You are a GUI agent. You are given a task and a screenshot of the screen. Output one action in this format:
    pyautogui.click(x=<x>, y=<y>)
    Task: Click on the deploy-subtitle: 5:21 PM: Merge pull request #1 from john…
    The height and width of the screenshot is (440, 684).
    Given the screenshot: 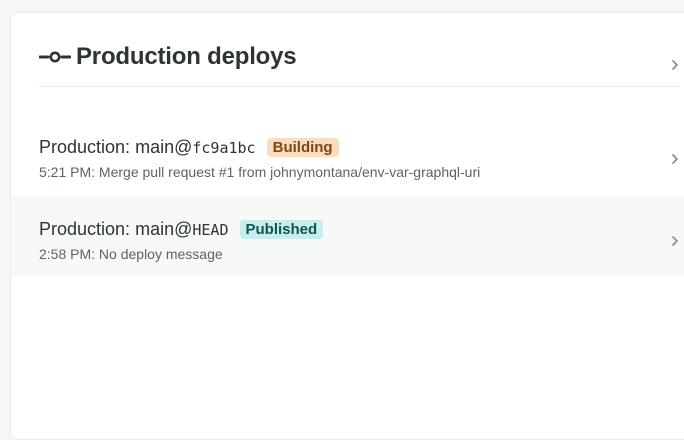 What is the action you would take?
    pyautogui.click(x=259, y=172)
    